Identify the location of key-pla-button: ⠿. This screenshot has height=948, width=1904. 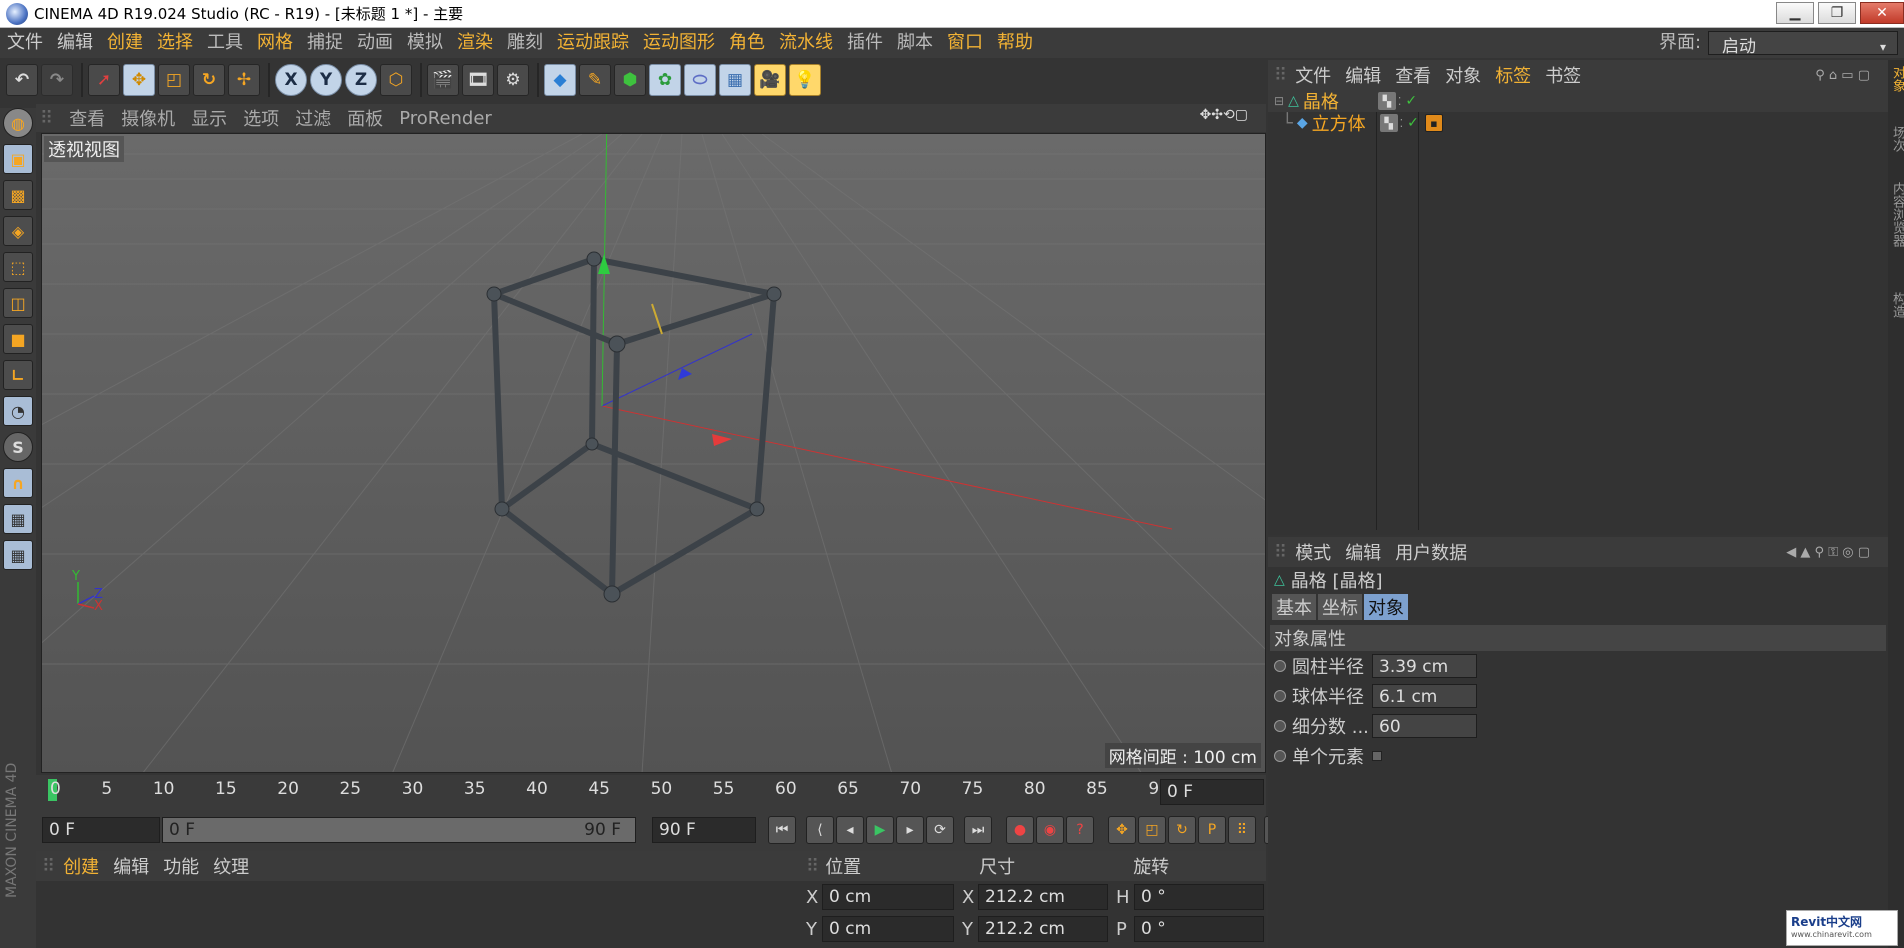
(1242, 830).